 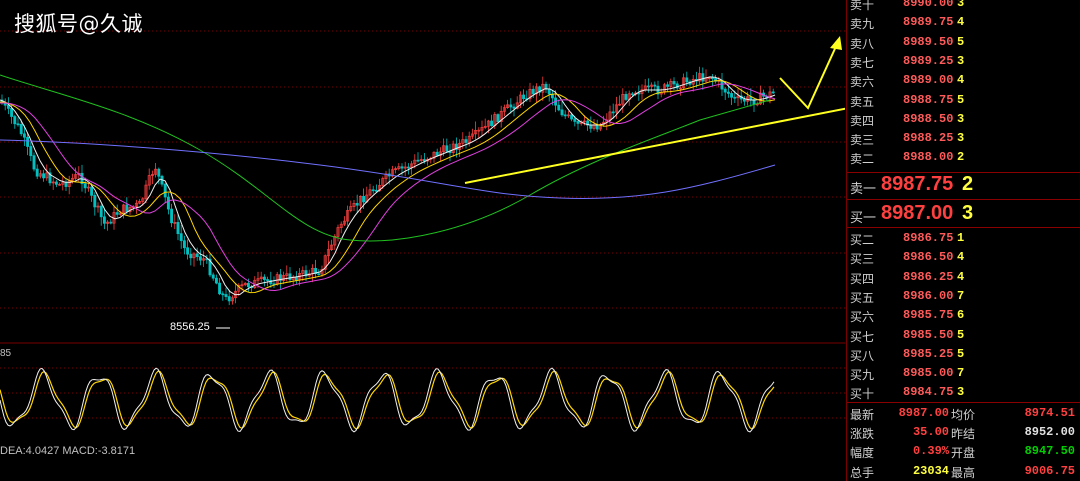 What do you see at coordinates (961, 276) in the screenshot?
I see `level-volume: 4` at bounding box center [961, 276].